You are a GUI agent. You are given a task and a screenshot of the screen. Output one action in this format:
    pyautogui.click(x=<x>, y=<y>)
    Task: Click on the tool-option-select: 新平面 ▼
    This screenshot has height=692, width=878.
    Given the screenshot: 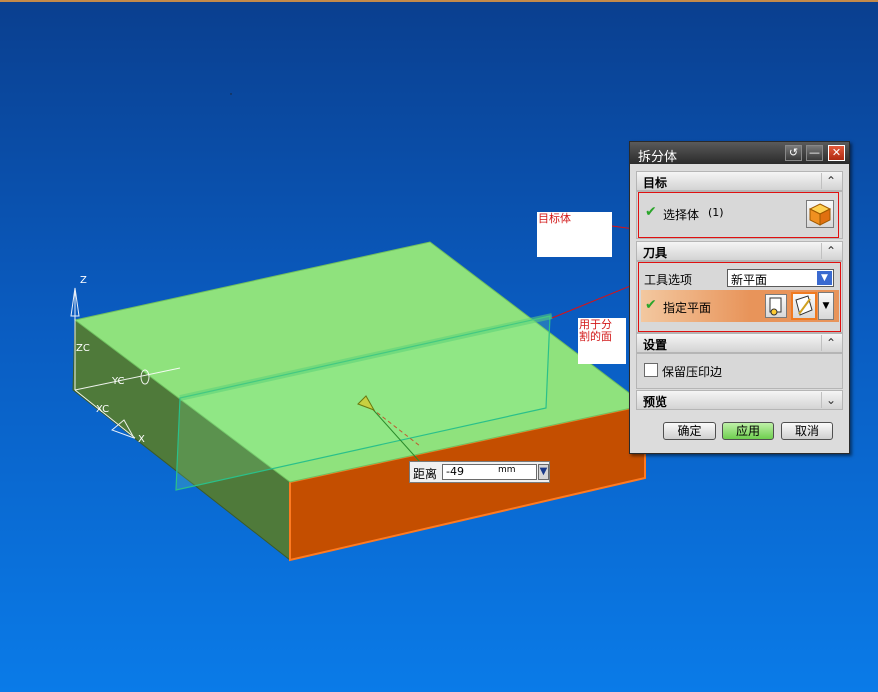 What is the action you would take?
    pyautogui.click(x=780, y=278)
    